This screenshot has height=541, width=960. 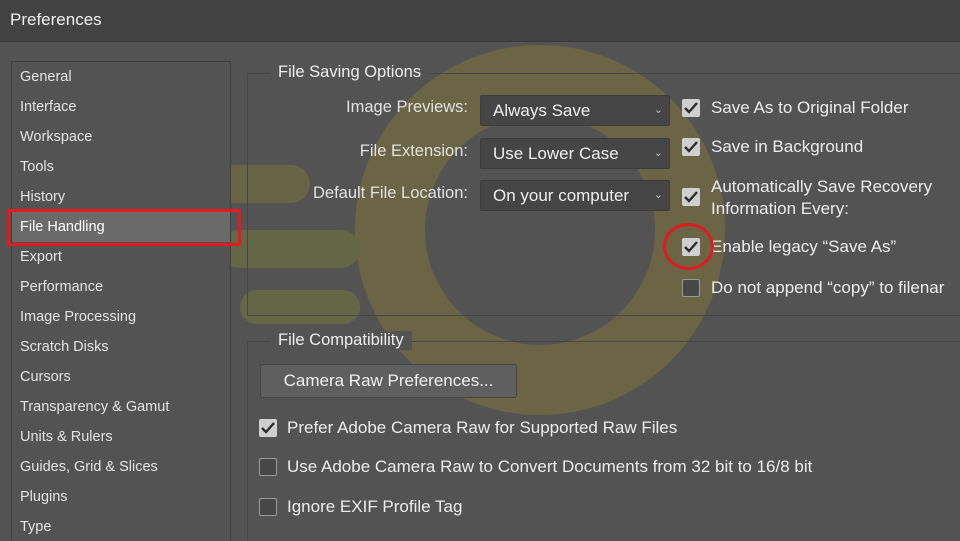 What do you see at coordinates (121, 197) in the screenshot?
I see `sidebar-item-history: History` at bounding box center [121, 197].